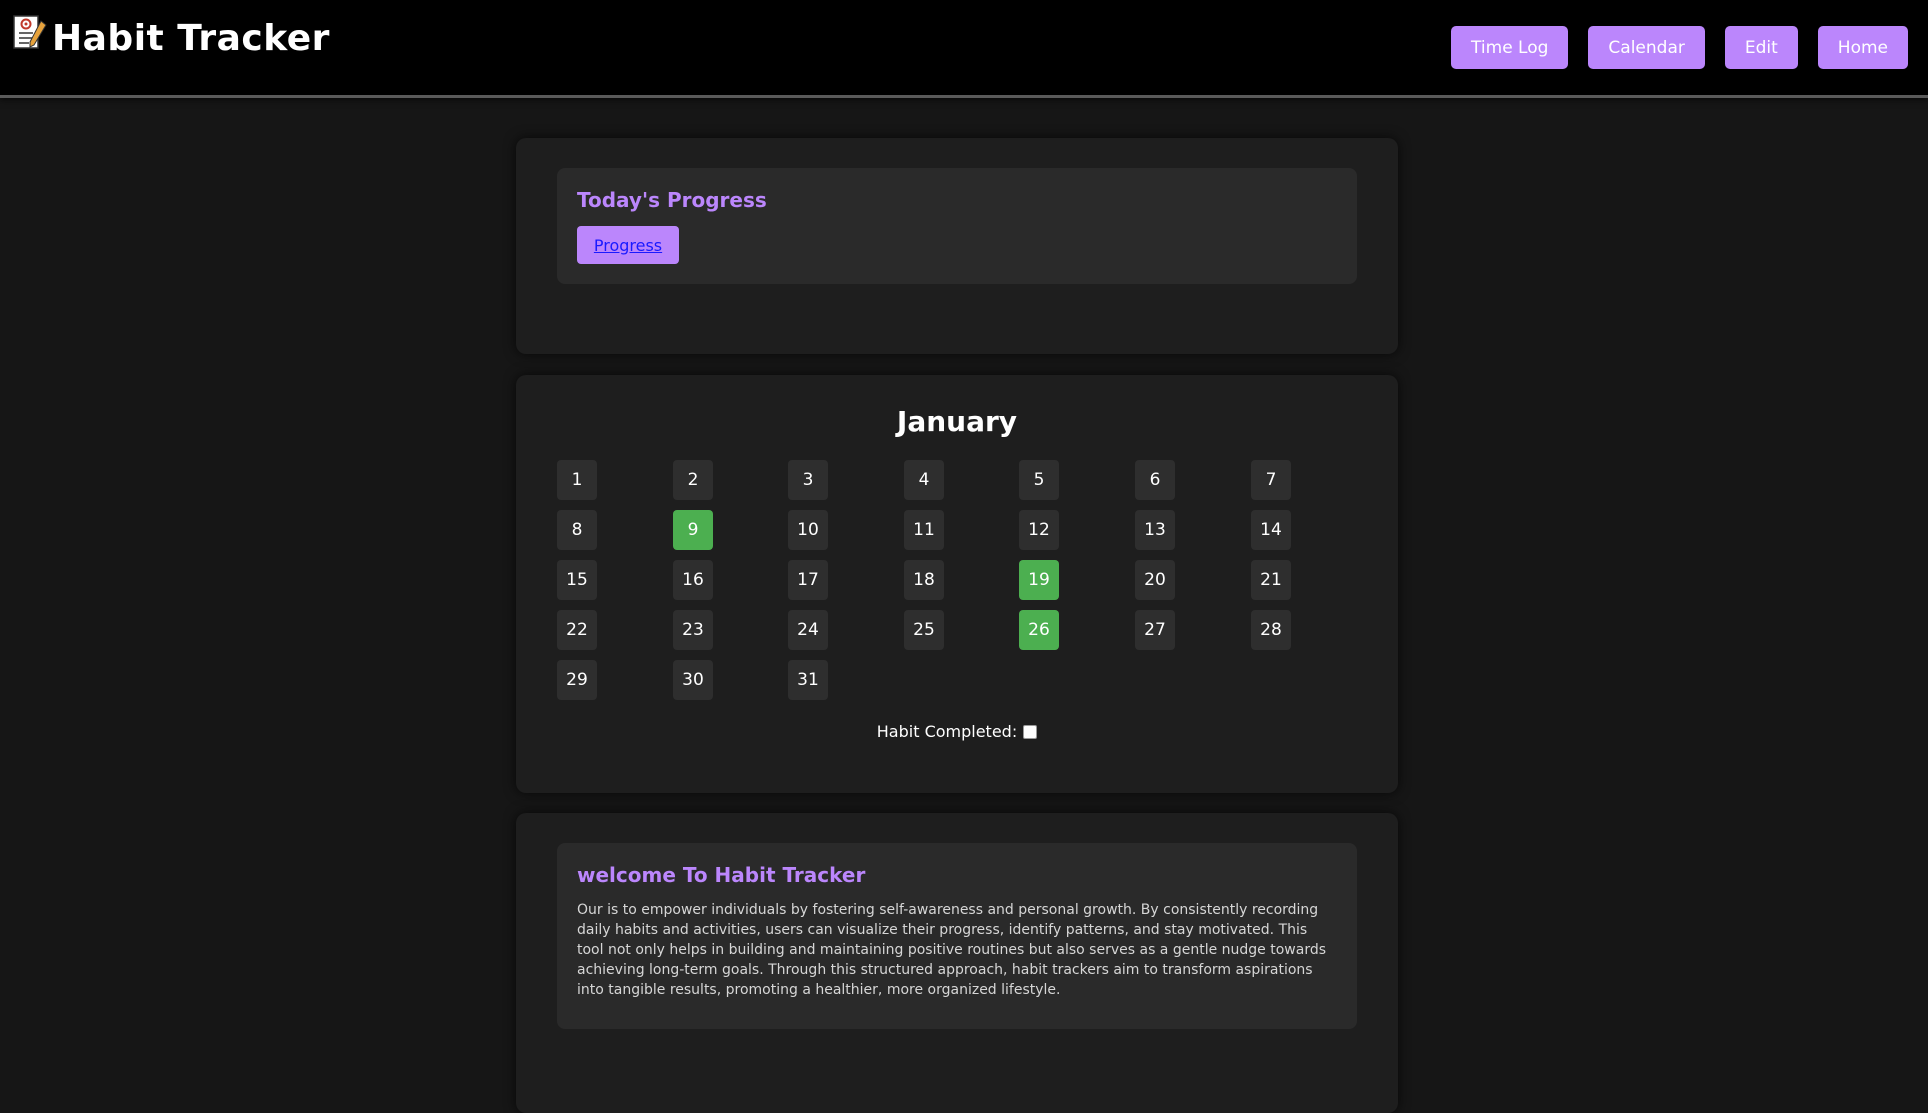 The width and height of the screenshot is (1928, 1113). Describe the element at coordinates (1271, 630) in the screenshot. I see `calendar-day-28: 28` at that location.